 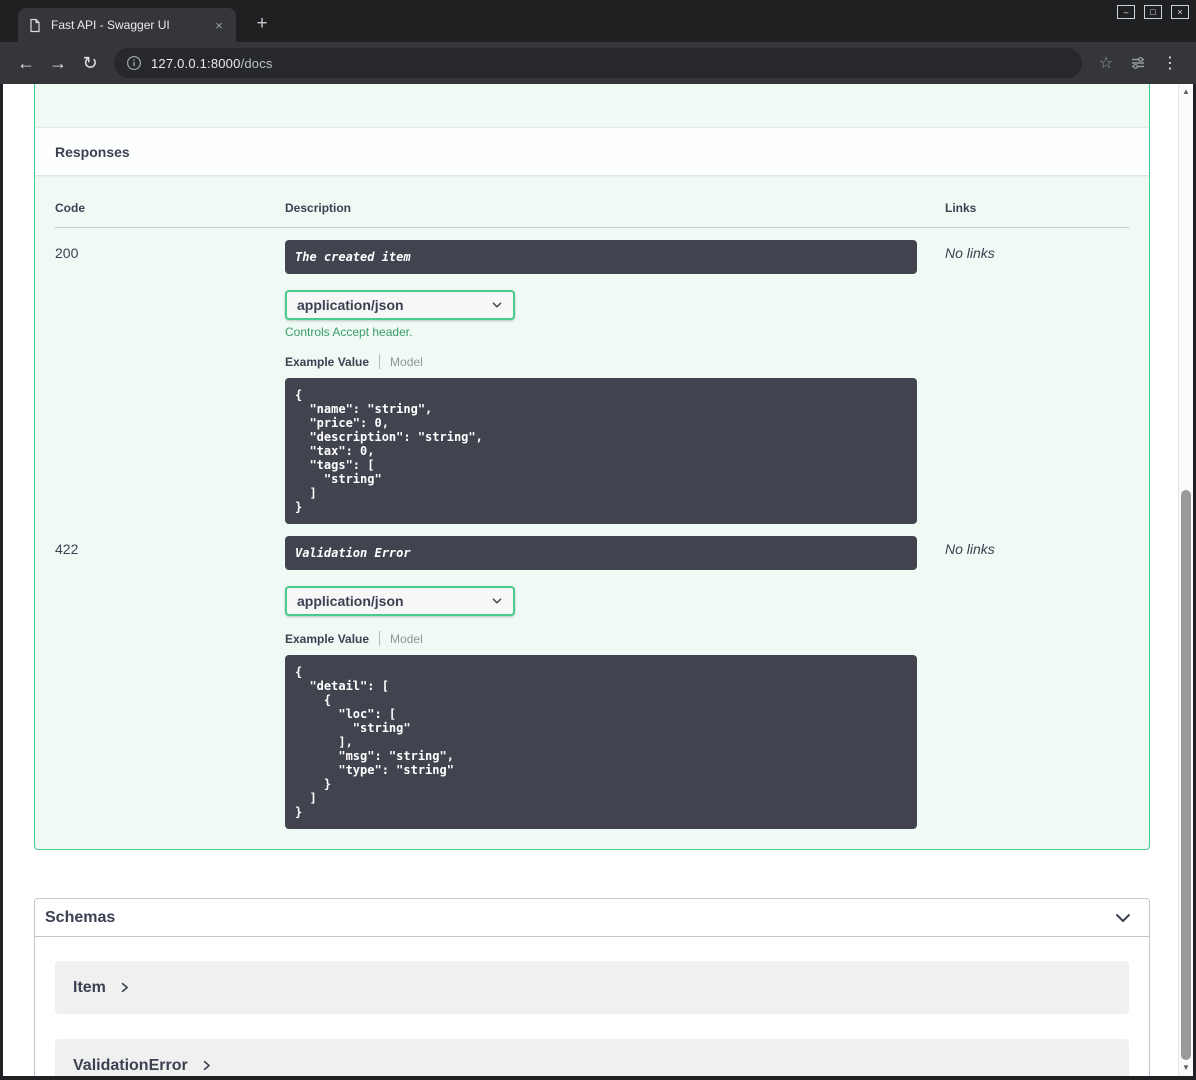 I want to click on models-list: Item ValidationError, so click(x=592, y=1006).